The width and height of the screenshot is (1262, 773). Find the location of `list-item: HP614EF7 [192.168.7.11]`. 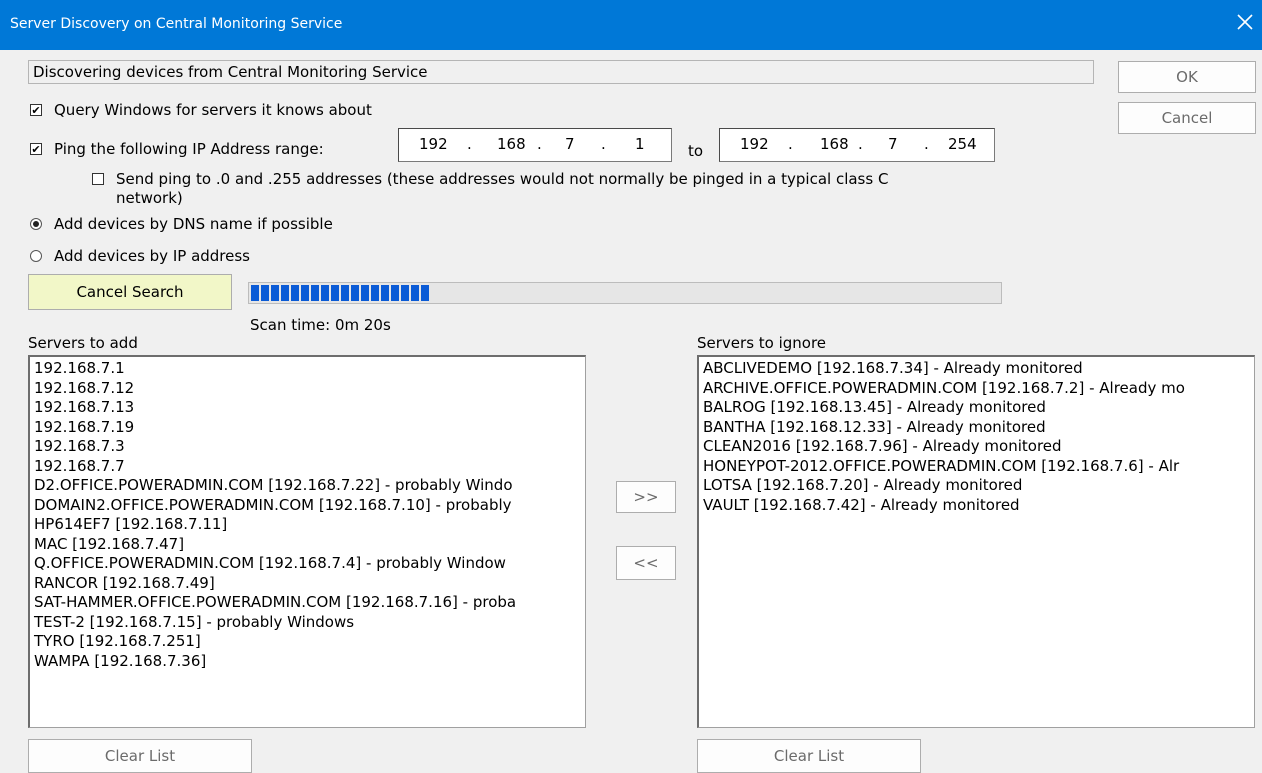

list-item: HP614EF7 [192.168.7.11] is located at coordinates (309, 525).